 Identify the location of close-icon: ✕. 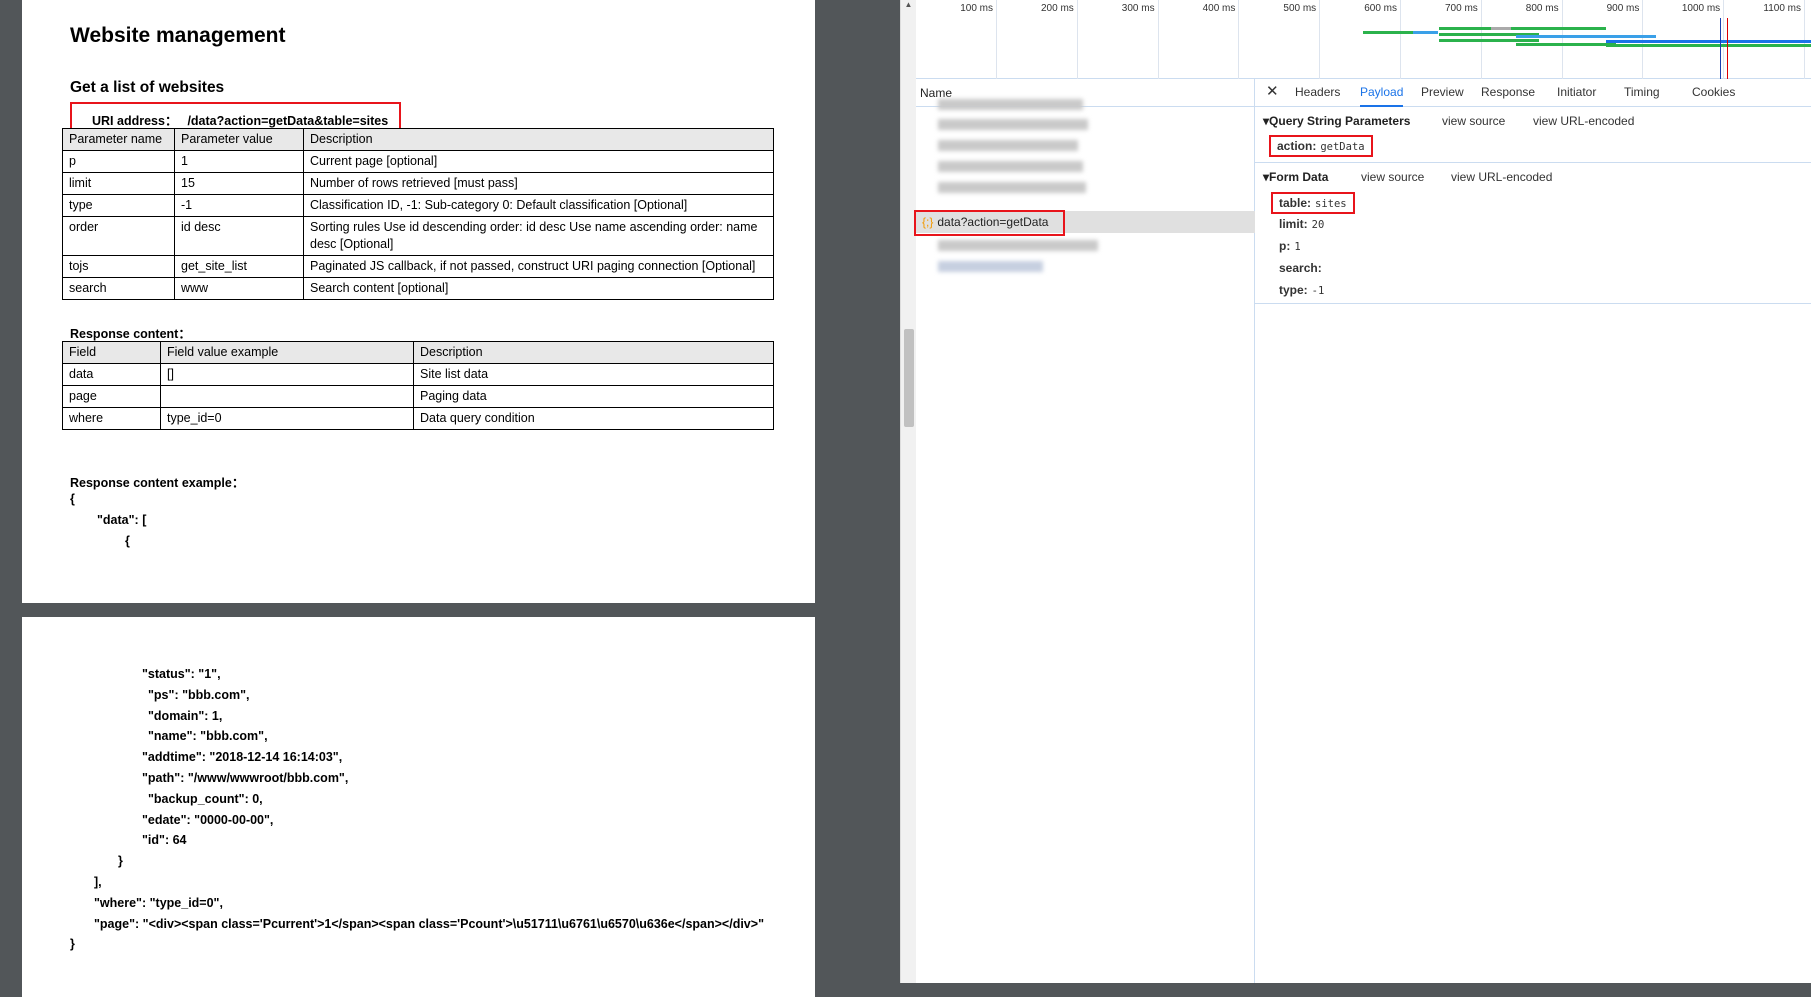
(1272, 91).